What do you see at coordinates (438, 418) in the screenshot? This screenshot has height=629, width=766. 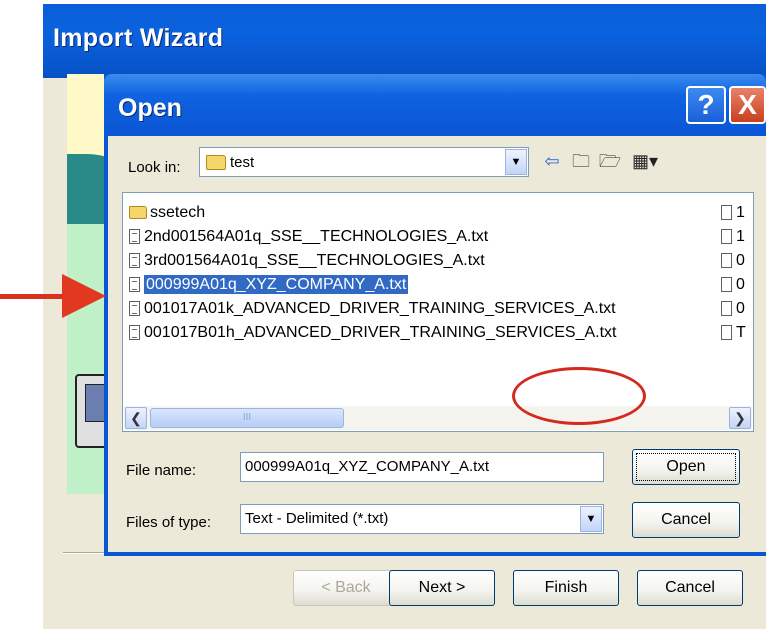 I see `horizontal-scrollbar: ❮ III ❯` at bounding box center [438, 418].